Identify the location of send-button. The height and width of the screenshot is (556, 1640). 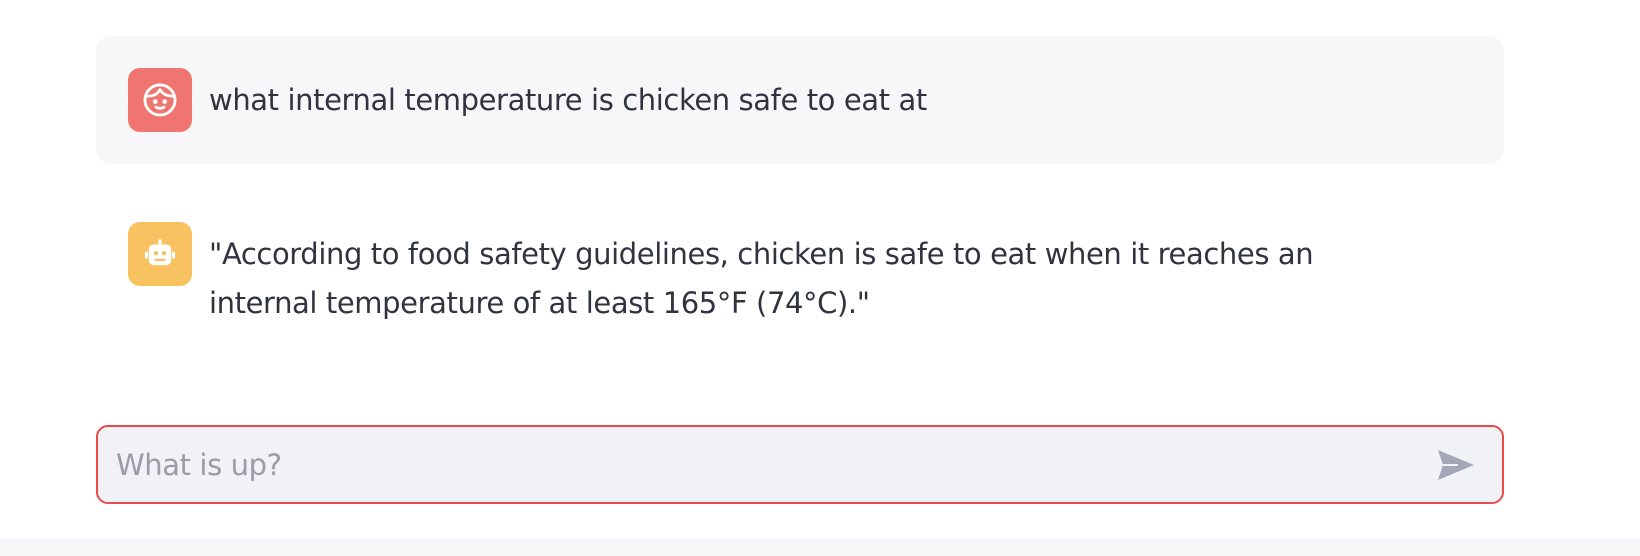
(1456, 465).